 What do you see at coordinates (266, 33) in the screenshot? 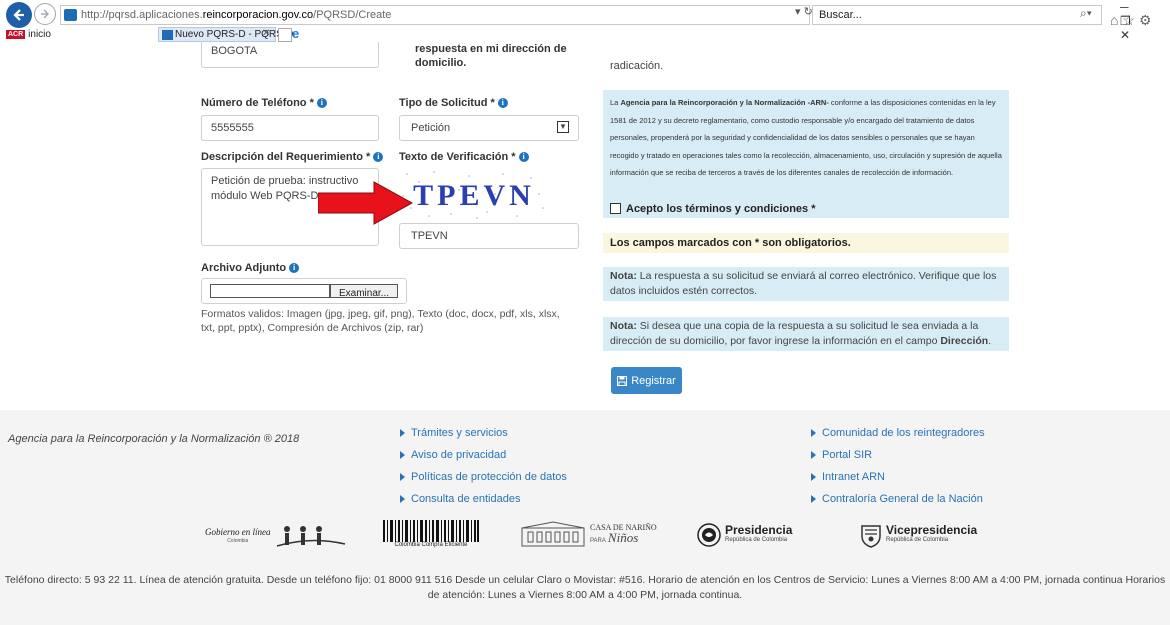
I see `tab-close-icon: ✕` at bounding box center [266, 33].